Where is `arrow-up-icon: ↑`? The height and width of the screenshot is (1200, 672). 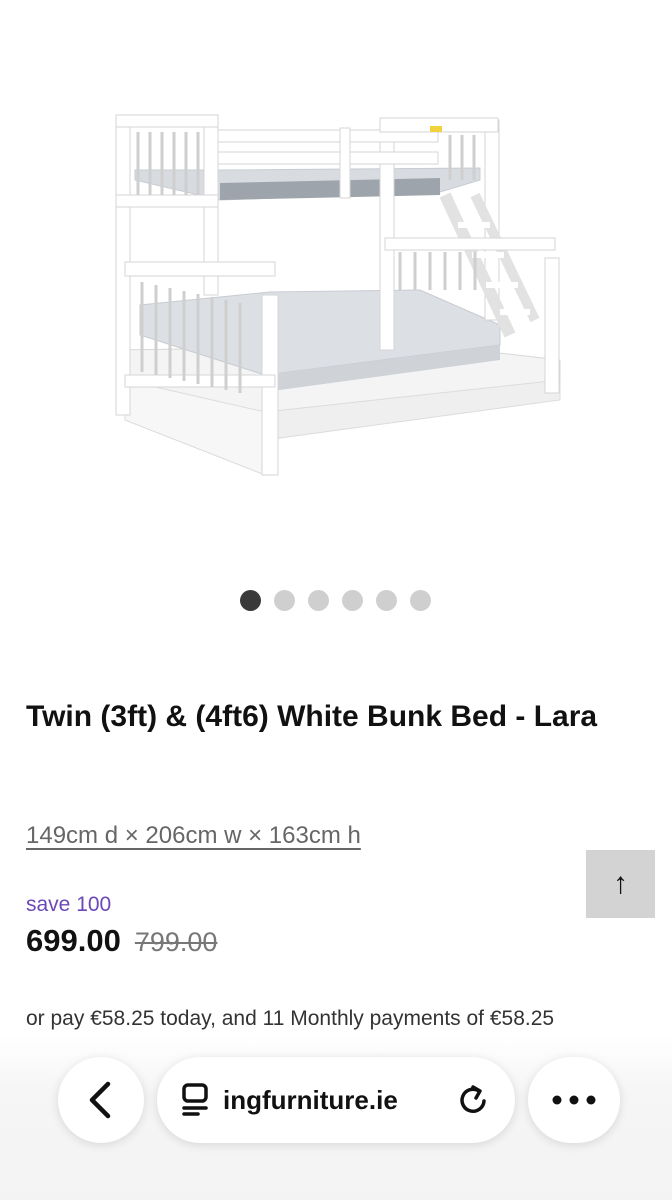 arrow-up-icon: ↑ is located at coordinates (620, 883).